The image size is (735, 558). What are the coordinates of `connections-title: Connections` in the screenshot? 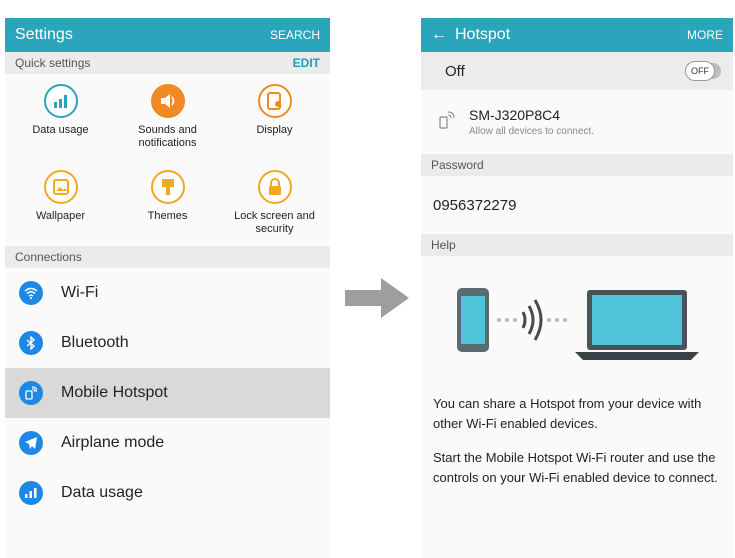 It's located at (48, 257).